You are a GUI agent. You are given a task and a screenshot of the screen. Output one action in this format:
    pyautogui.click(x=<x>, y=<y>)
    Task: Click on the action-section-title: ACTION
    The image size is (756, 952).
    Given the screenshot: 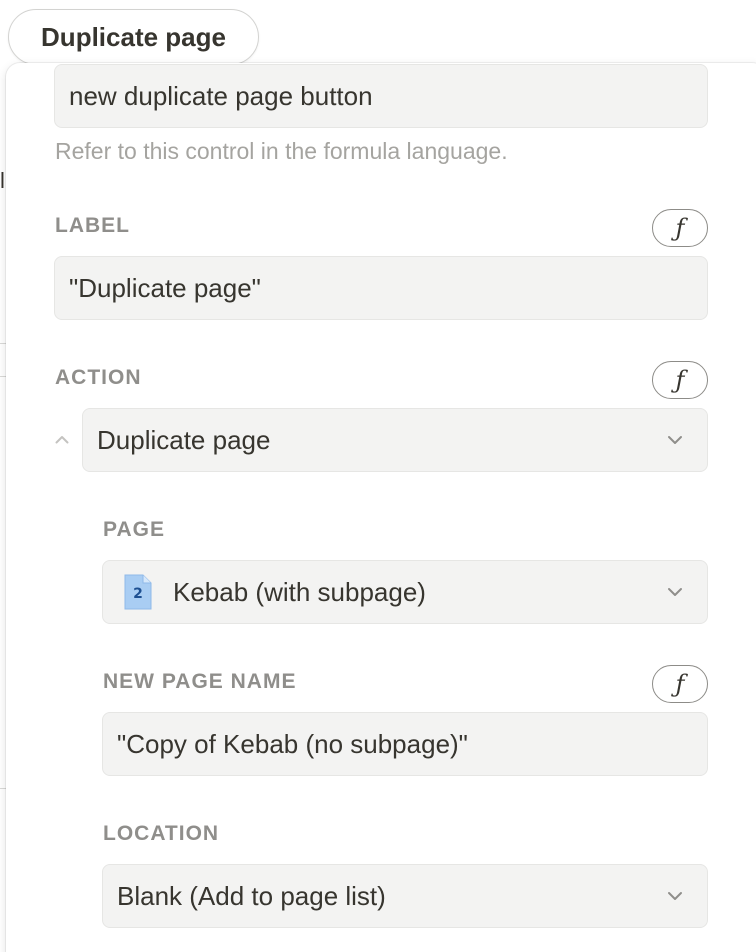 What is the action you would take?
    pyautogui.click(x=98, y=377)
    